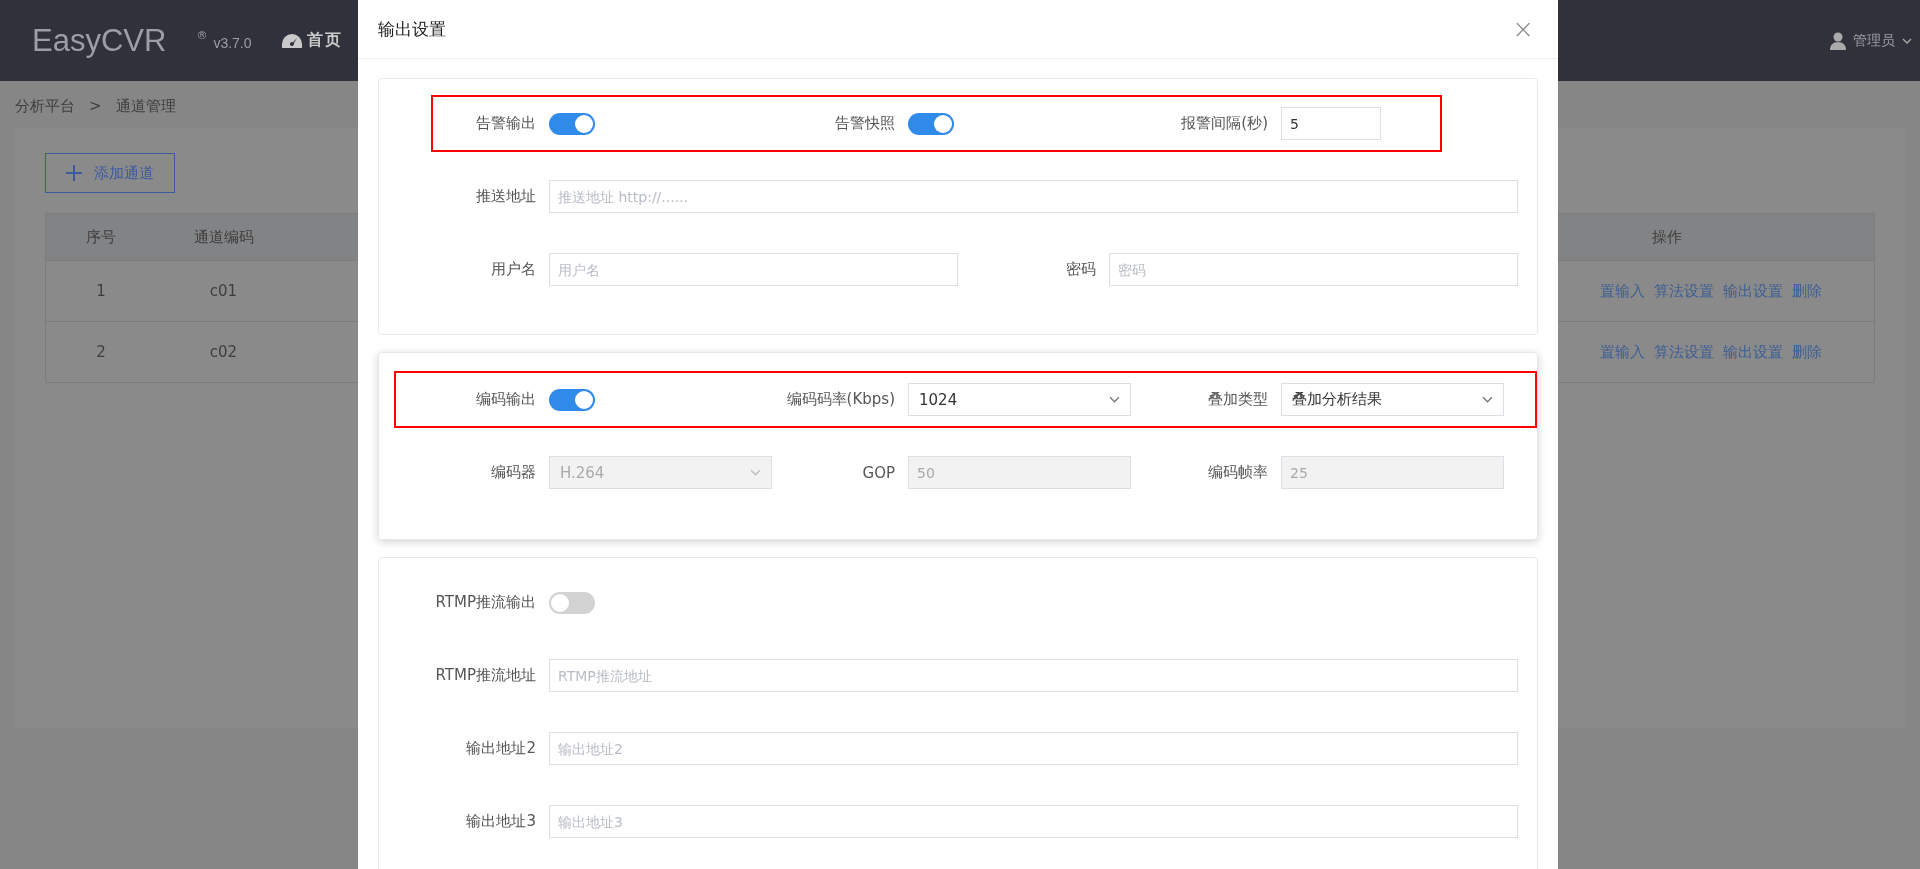 This screenshot has height=869, width=1920. What do you see at coordinates (223, 291) in the screenshot?
I see `table-cell-text: c01` at bounding box center [223, 291].